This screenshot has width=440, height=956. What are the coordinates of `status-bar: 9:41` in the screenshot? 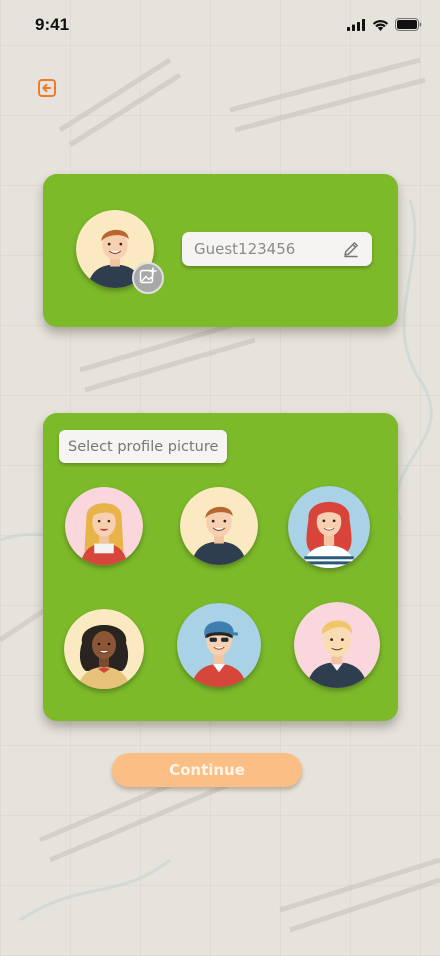 It's located at (220, 25).